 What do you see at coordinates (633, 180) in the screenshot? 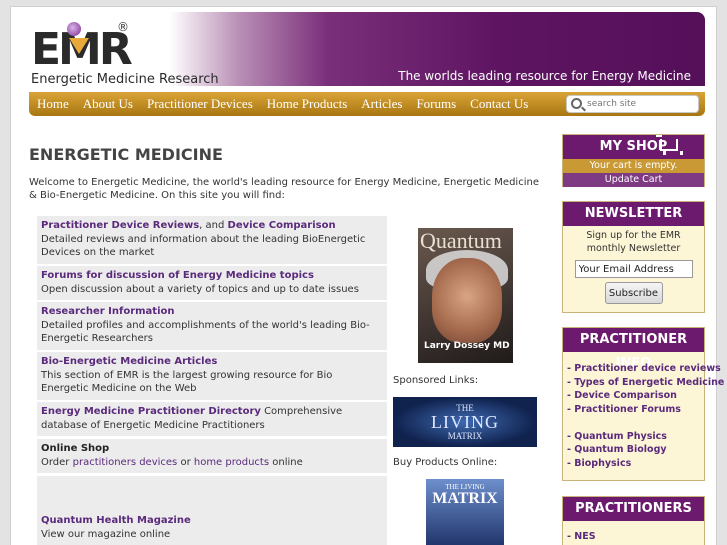
I see `update-cart-link: Update Cart` at bounding box center [633, 180].